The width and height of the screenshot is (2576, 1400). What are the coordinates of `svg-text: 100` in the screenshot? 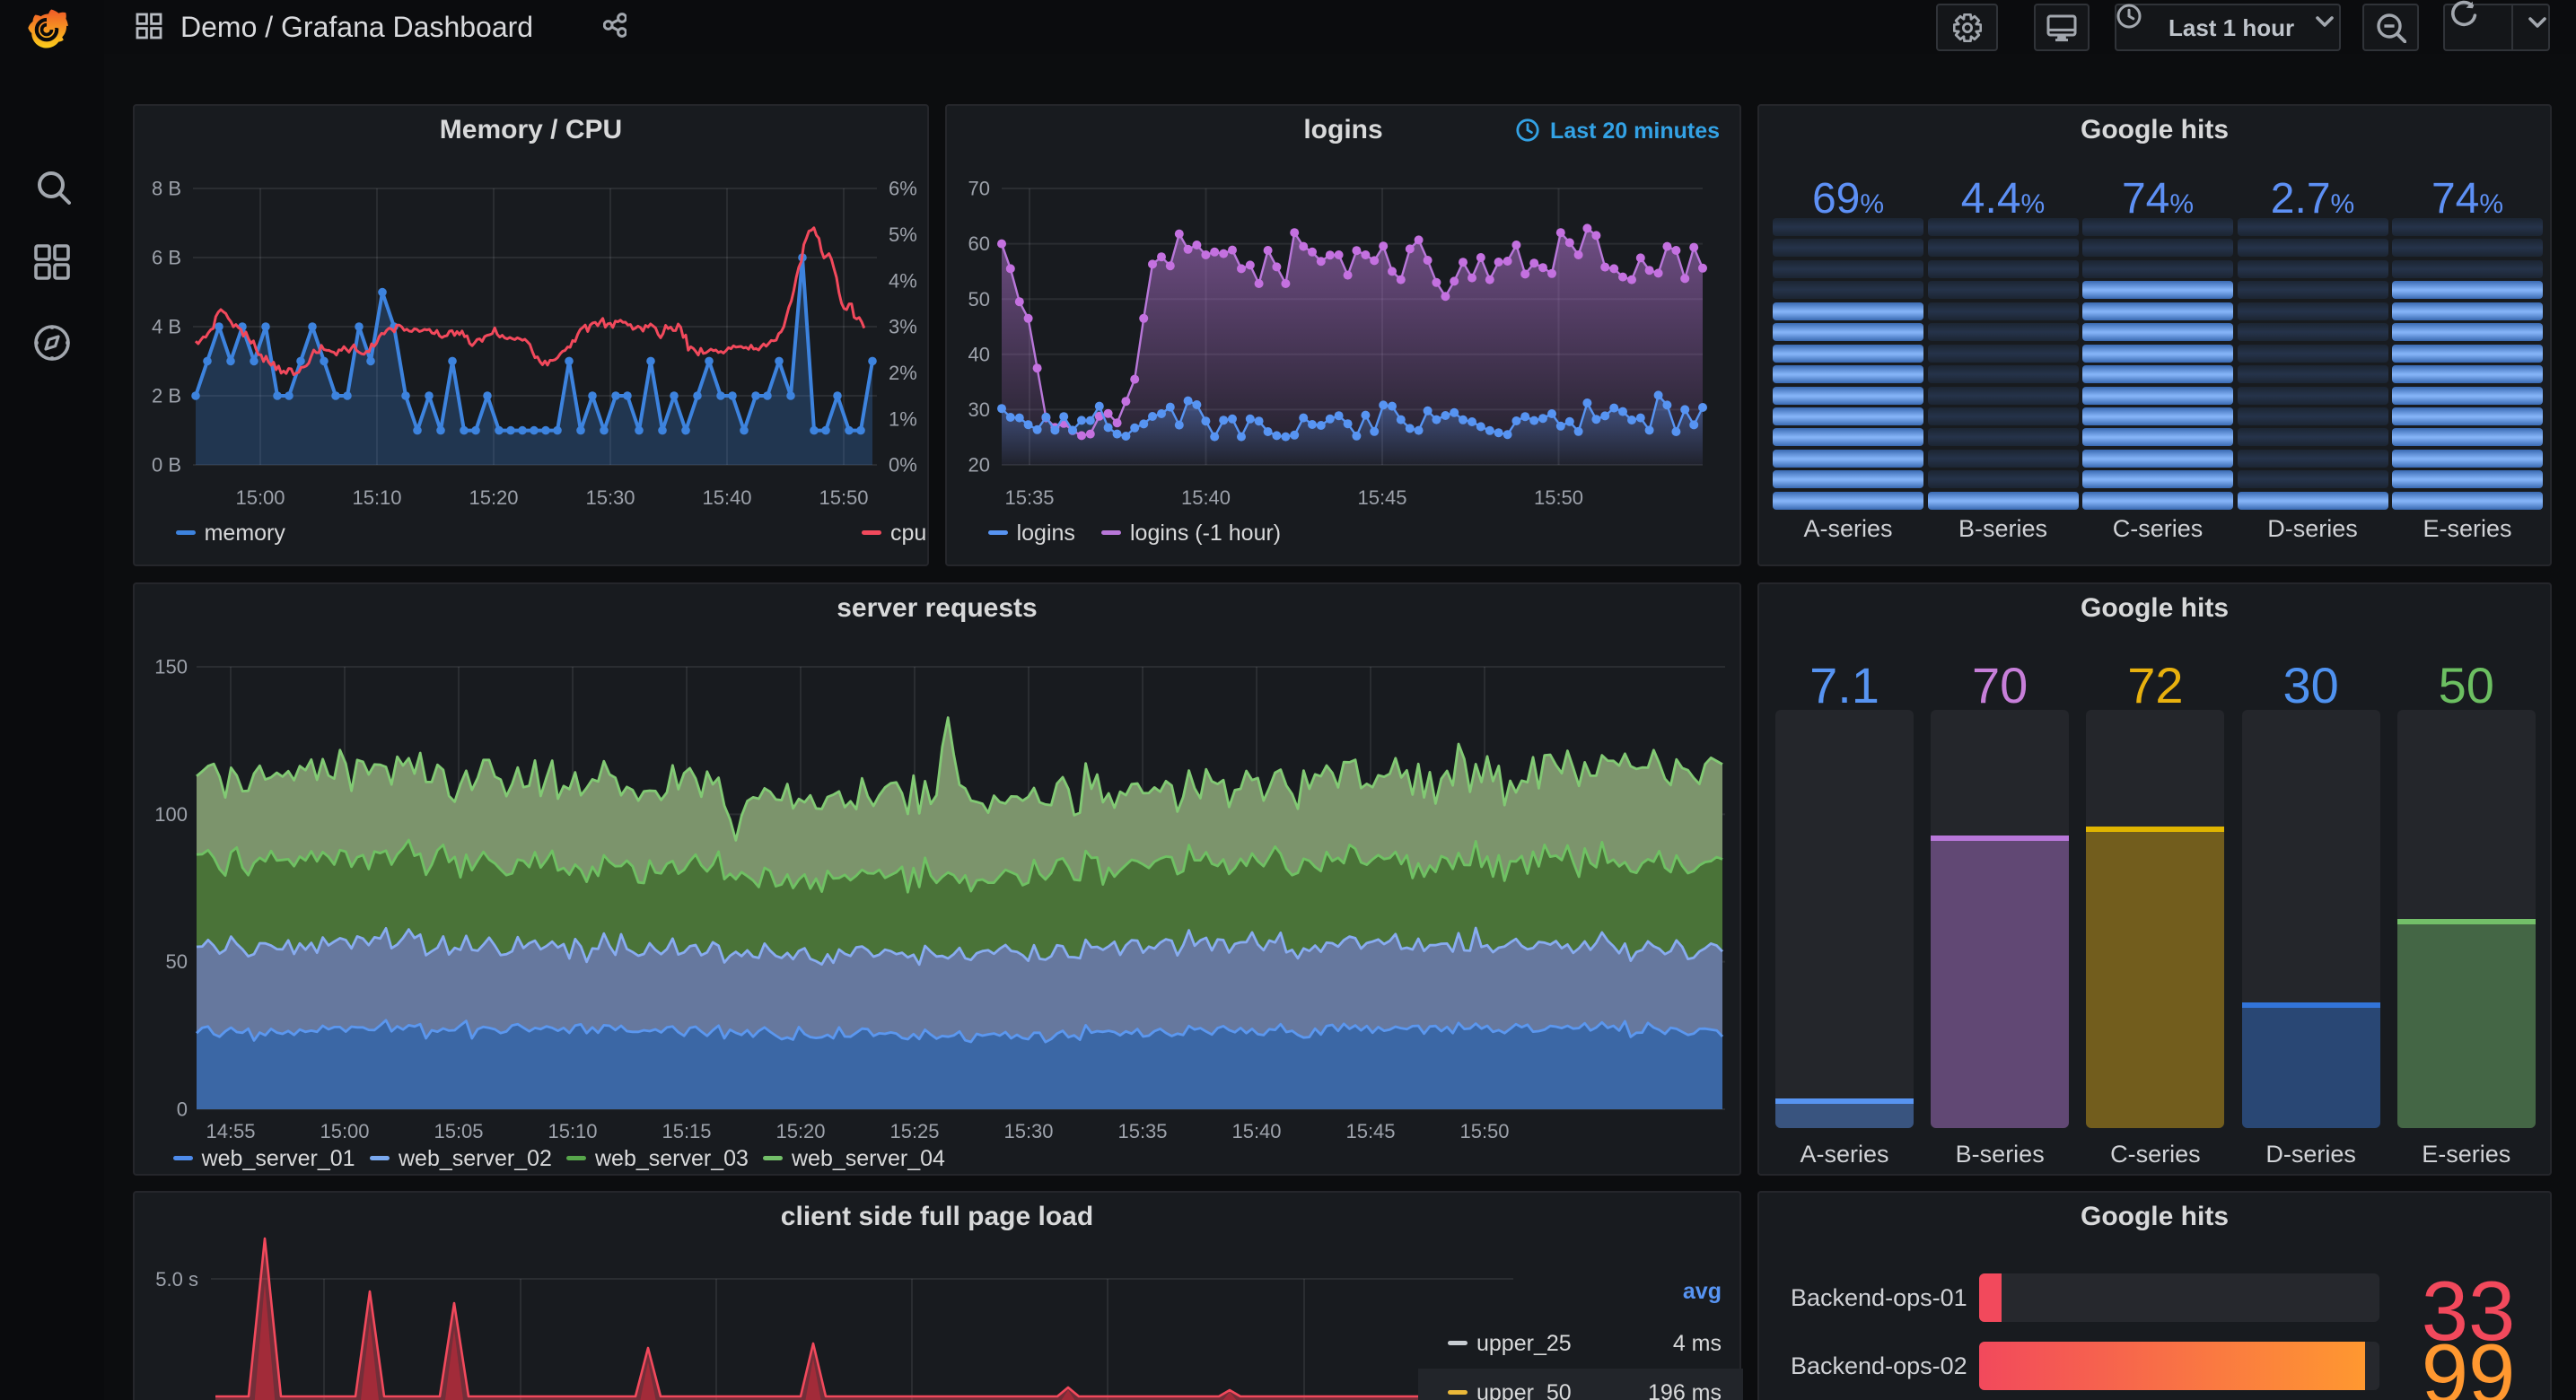 It's located at (171, 814).